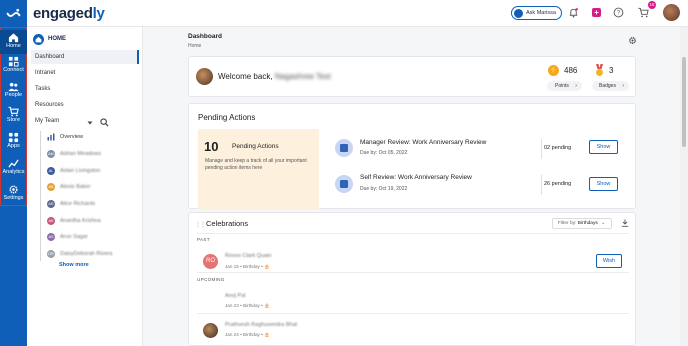  I want to click on rail-item-settings: Settings, so click(13, 194).